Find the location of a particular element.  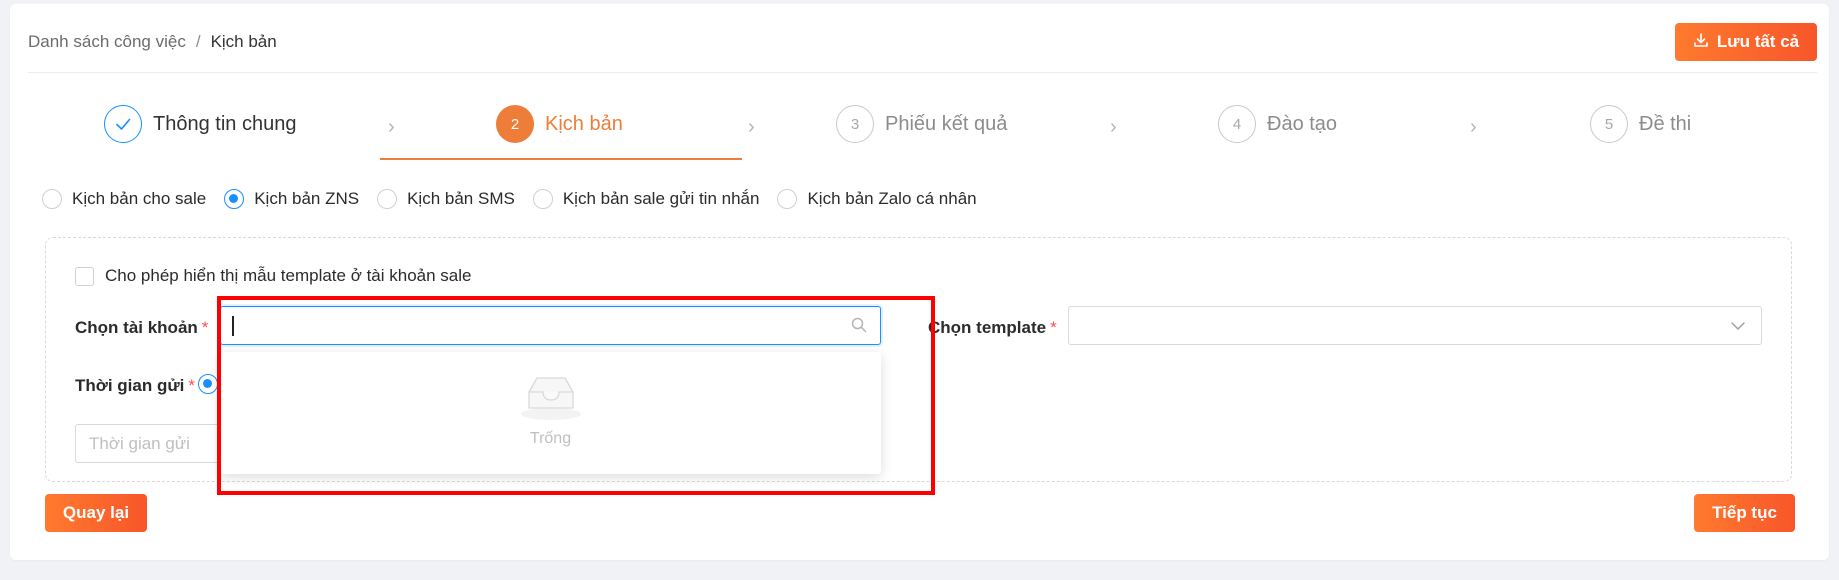

step-check-icon is located at coordinates (123, 124).